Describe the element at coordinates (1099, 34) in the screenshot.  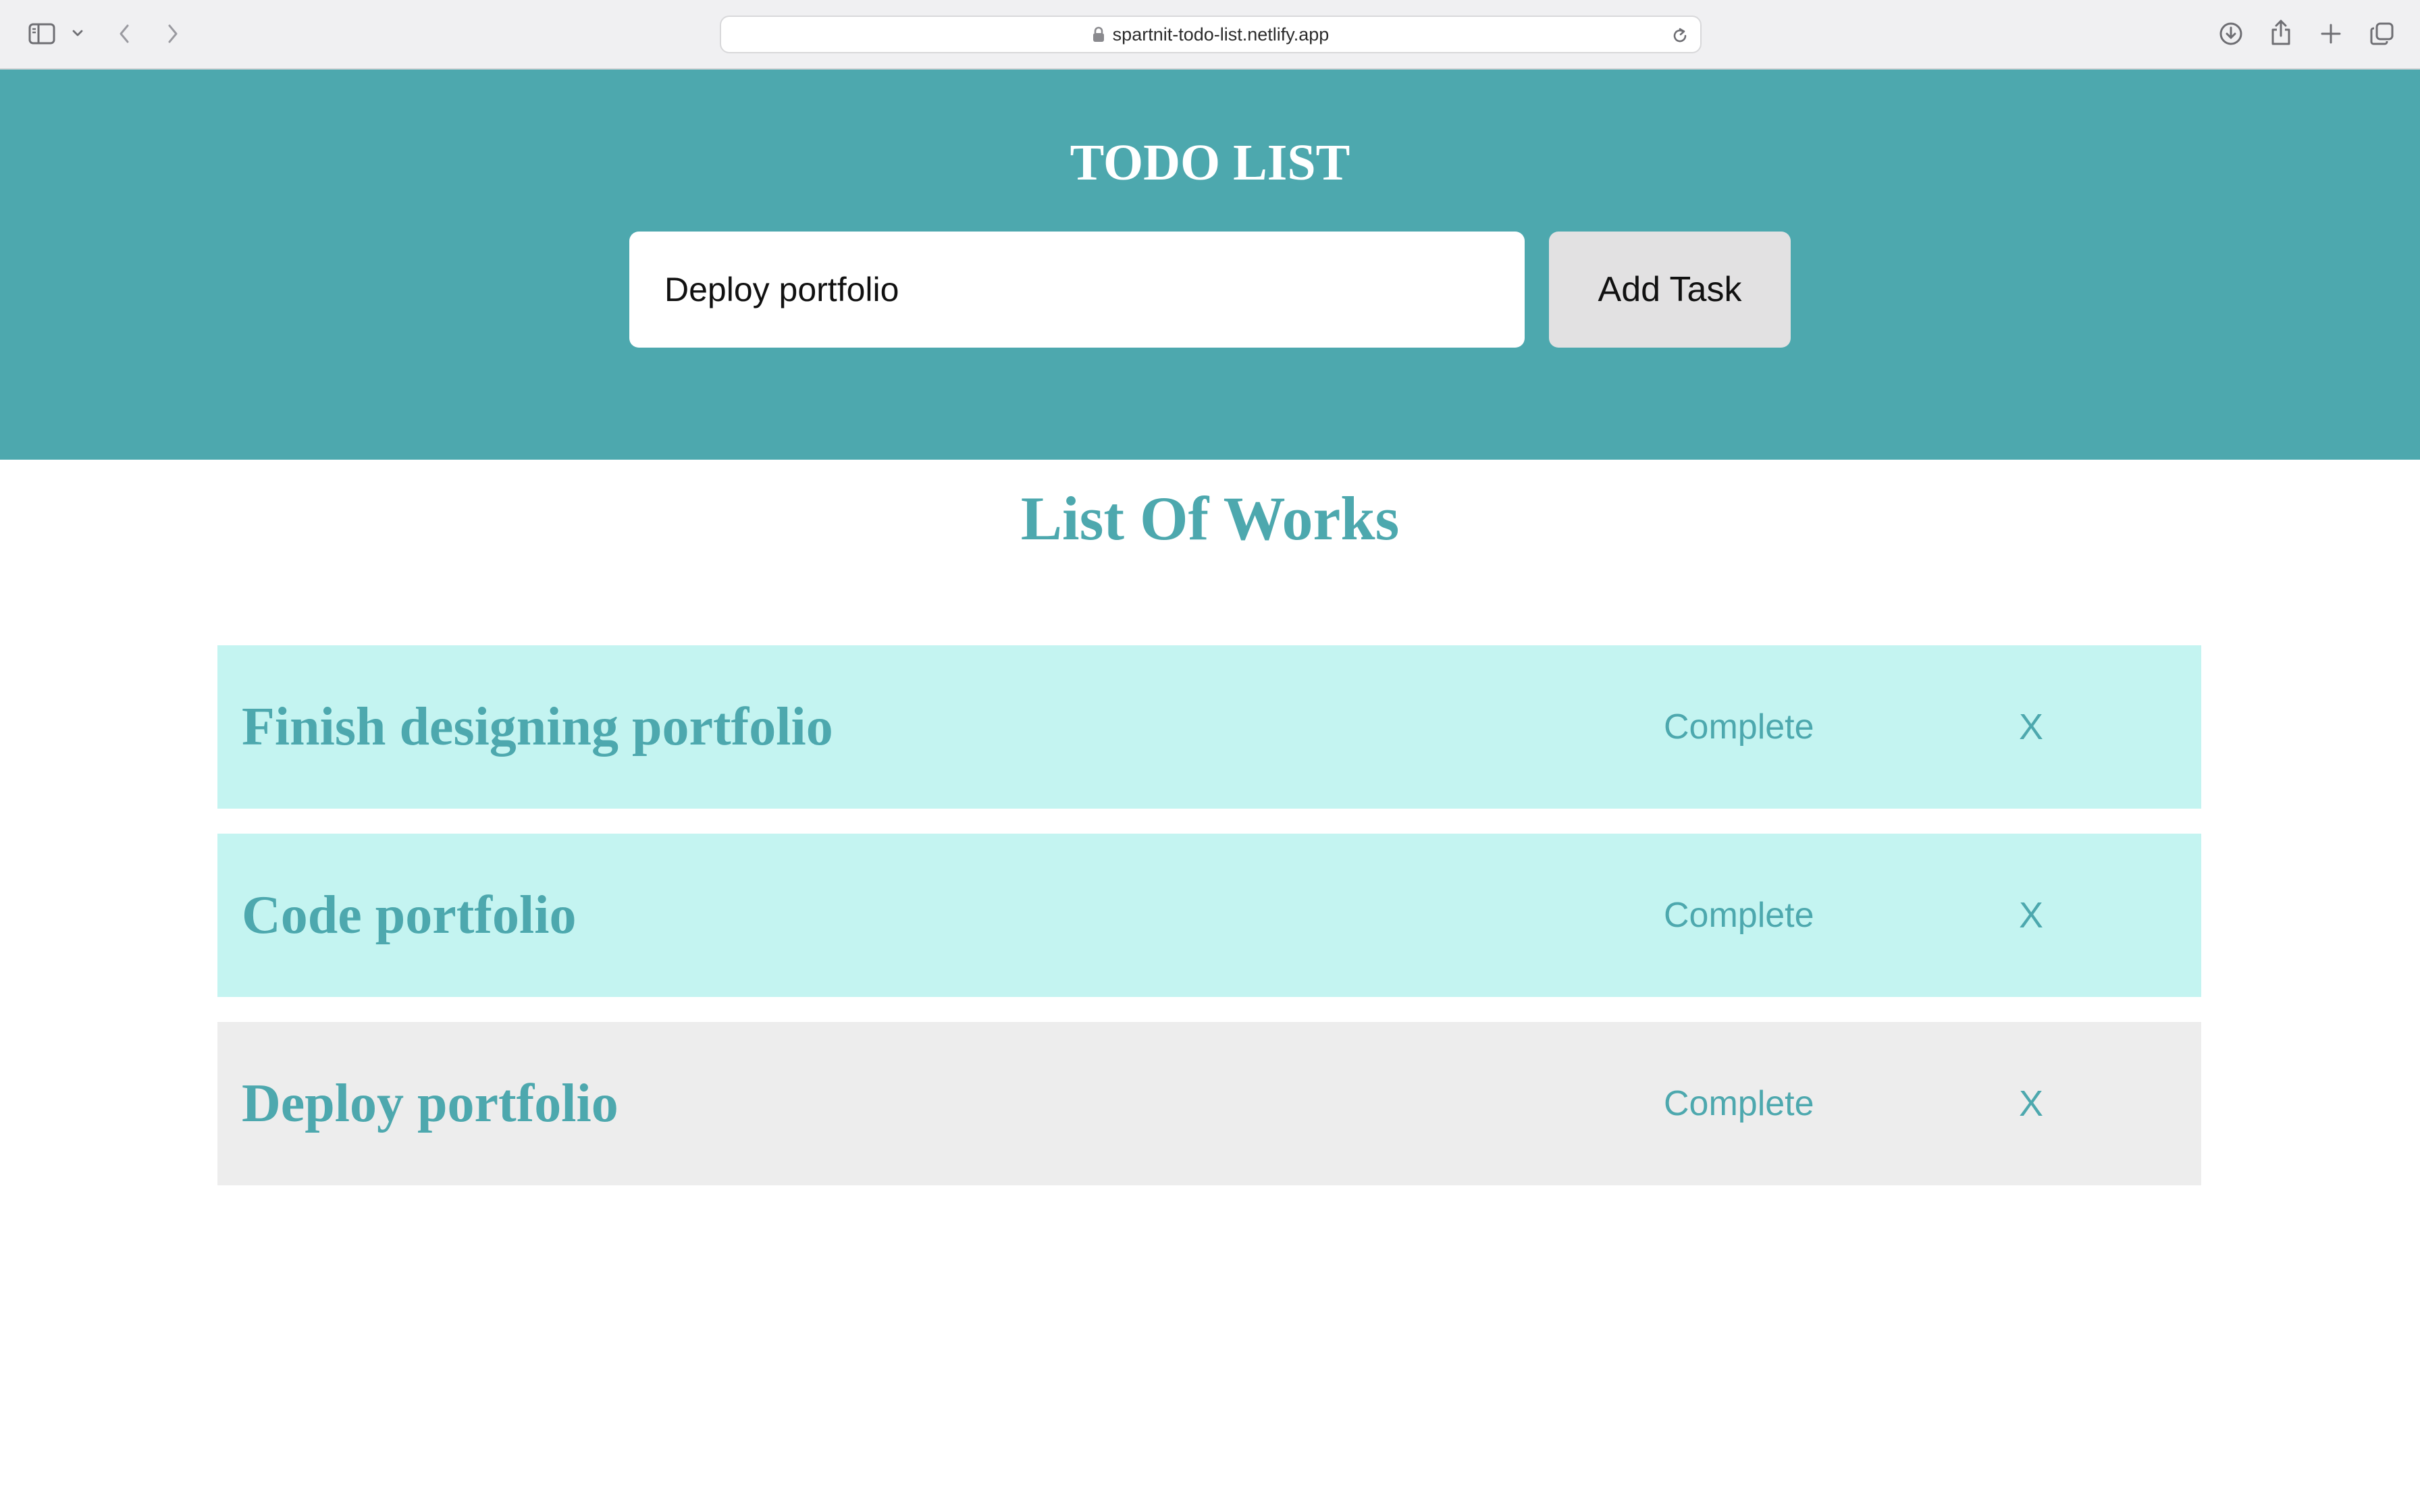
I see `lock-icon` at that location.